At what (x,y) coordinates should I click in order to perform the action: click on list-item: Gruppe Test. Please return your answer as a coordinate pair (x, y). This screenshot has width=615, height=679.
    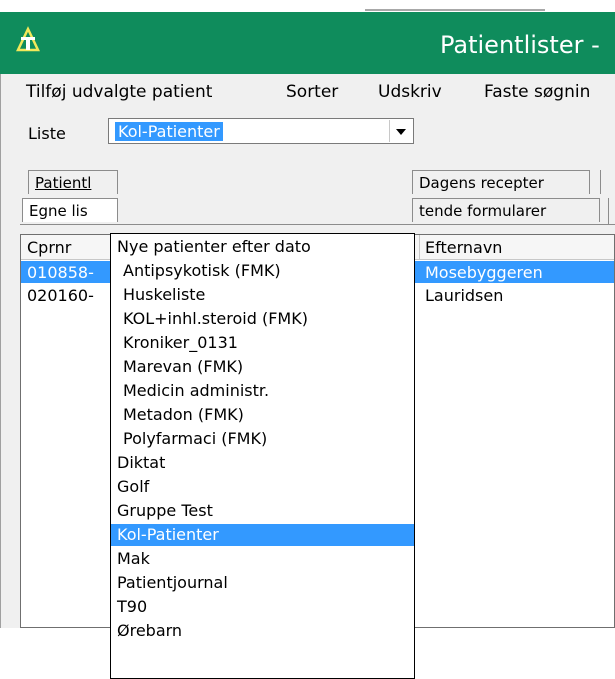
    Looking at the image, I should click on (262, 511).